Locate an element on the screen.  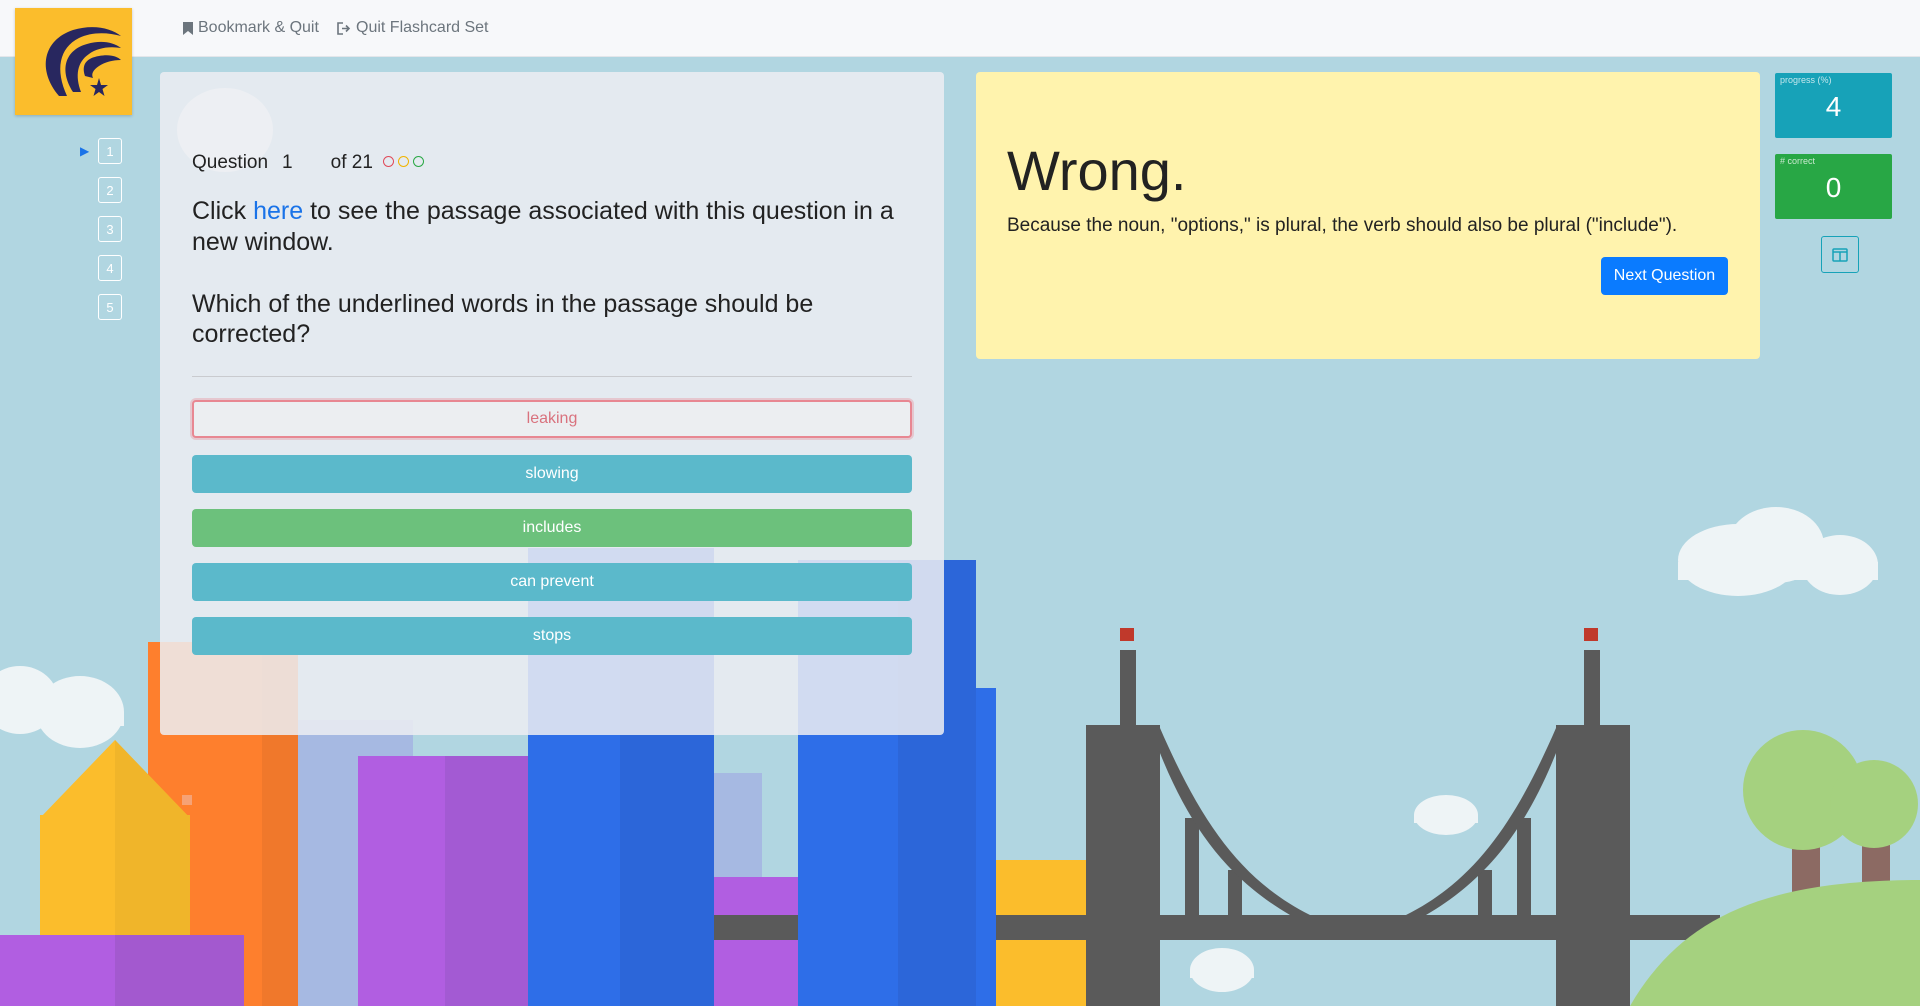
question-number: 1 is located at coordinates (287, 162).